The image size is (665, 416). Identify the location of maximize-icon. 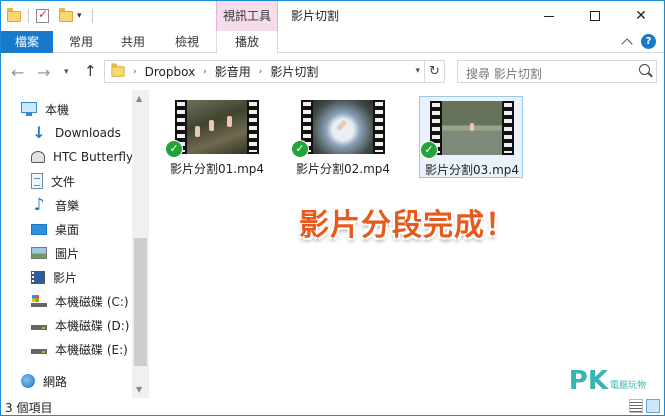
(595, 16).